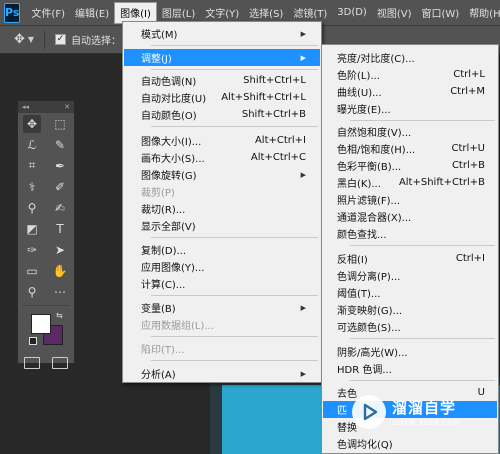  What do you see at coordinates (222, 174) in the screenshot?
I see `menu-item-image-rotation: 图像旋转(G) ▶` at bounding box center [222, 174].